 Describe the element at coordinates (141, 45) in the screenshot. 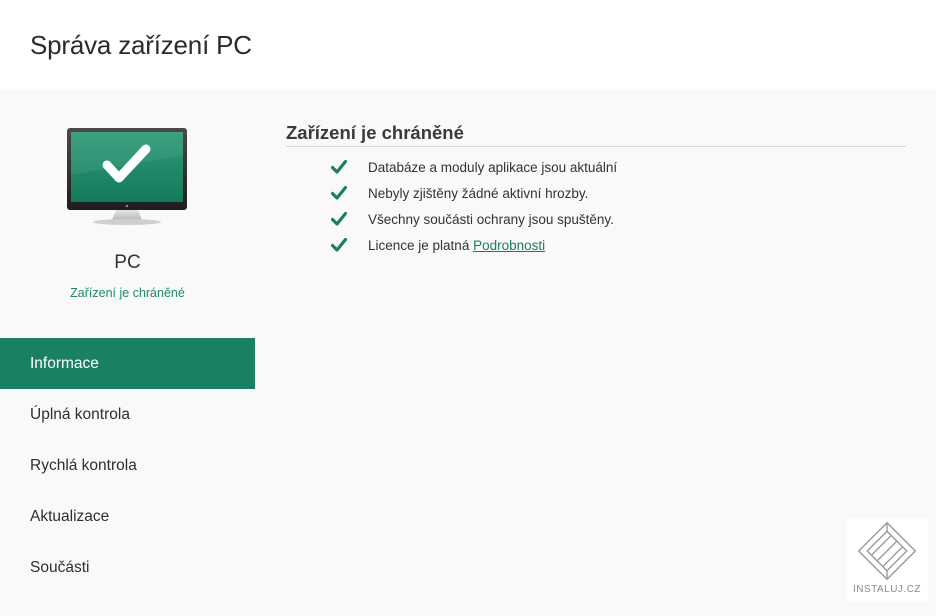

I see `page-title: Správa zařízení PC` at that location.